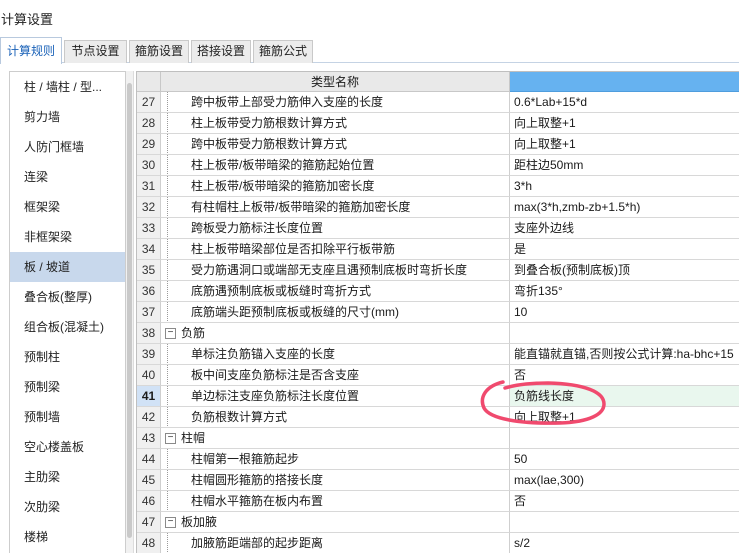 This screenshot has width=739, height=553. Describe the element at coordinates (624, 165) in the screenshot. I see `value-cell: 距柱边50mm` at that location.